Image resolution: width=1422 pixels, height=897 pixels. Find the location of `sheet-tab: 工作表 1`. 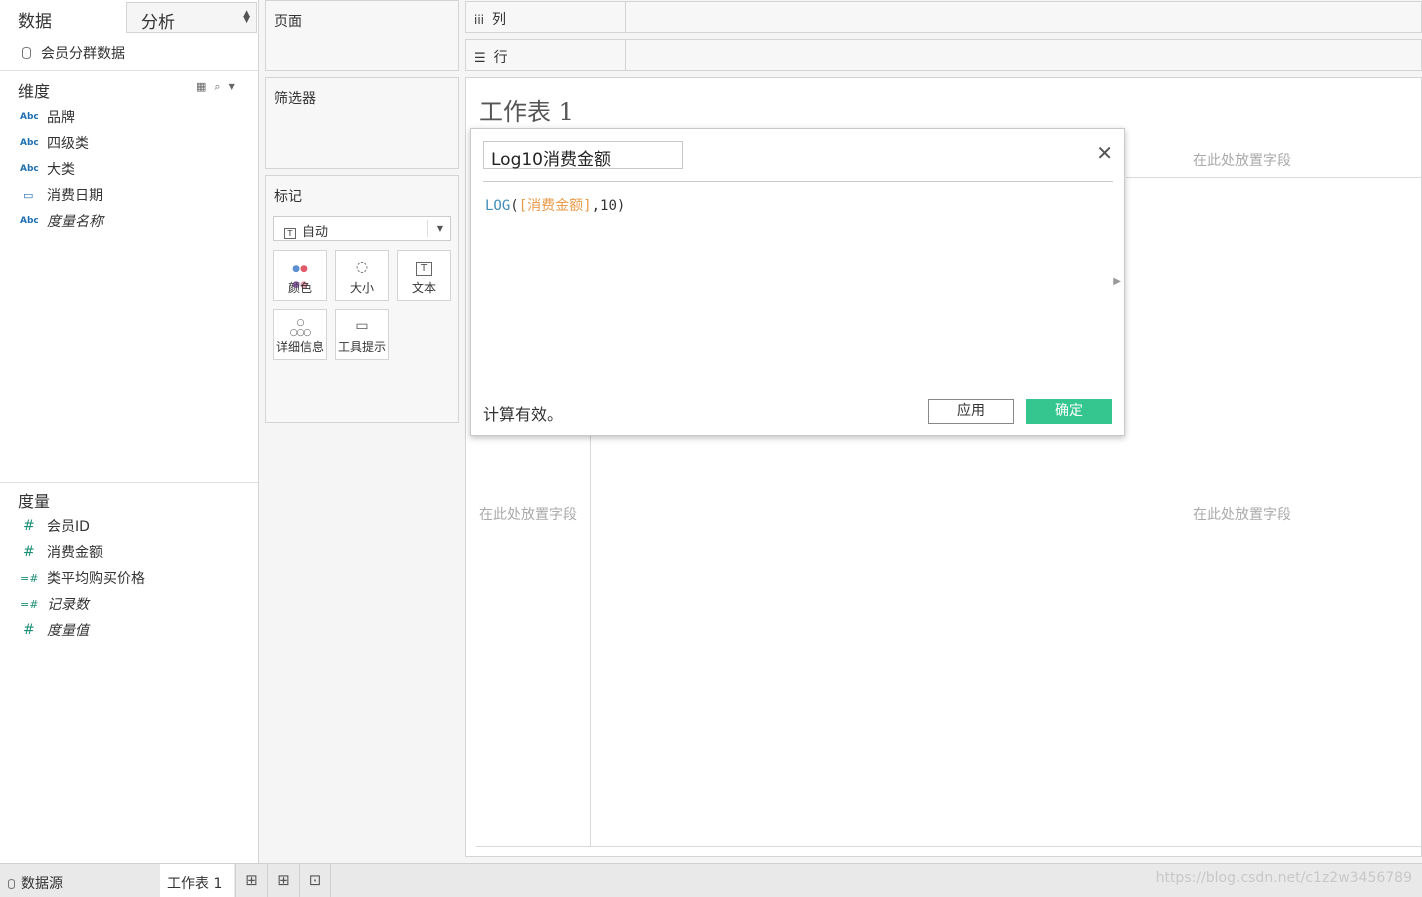

sheet-tab: 工作表 1 is located at coordinates (197, 880).